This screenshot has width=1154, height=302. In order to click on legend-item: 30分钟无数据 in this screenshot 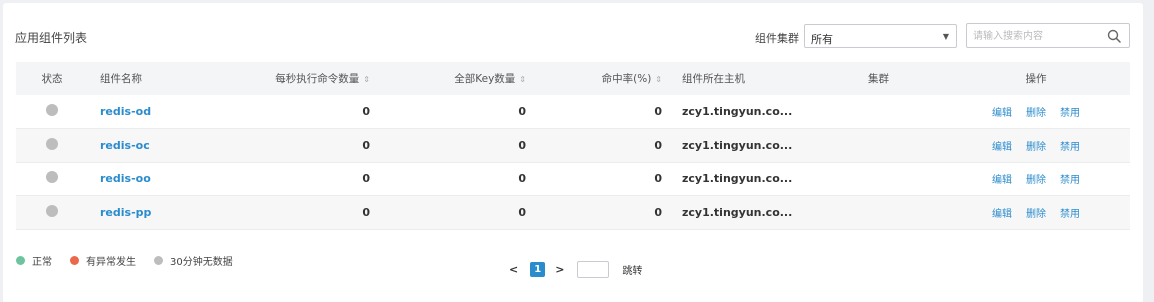, I will do `click(193, 260)`.